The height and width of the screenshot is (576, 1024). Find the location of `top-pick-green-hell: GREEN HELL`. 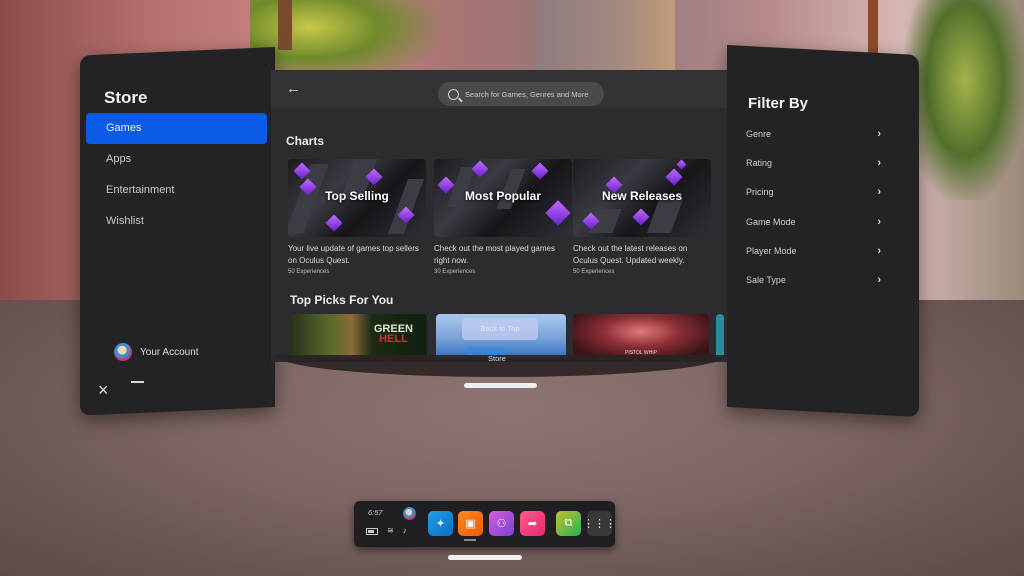

top-pick-green-hell: GREEN HELL is located at coordinates (358, 336).